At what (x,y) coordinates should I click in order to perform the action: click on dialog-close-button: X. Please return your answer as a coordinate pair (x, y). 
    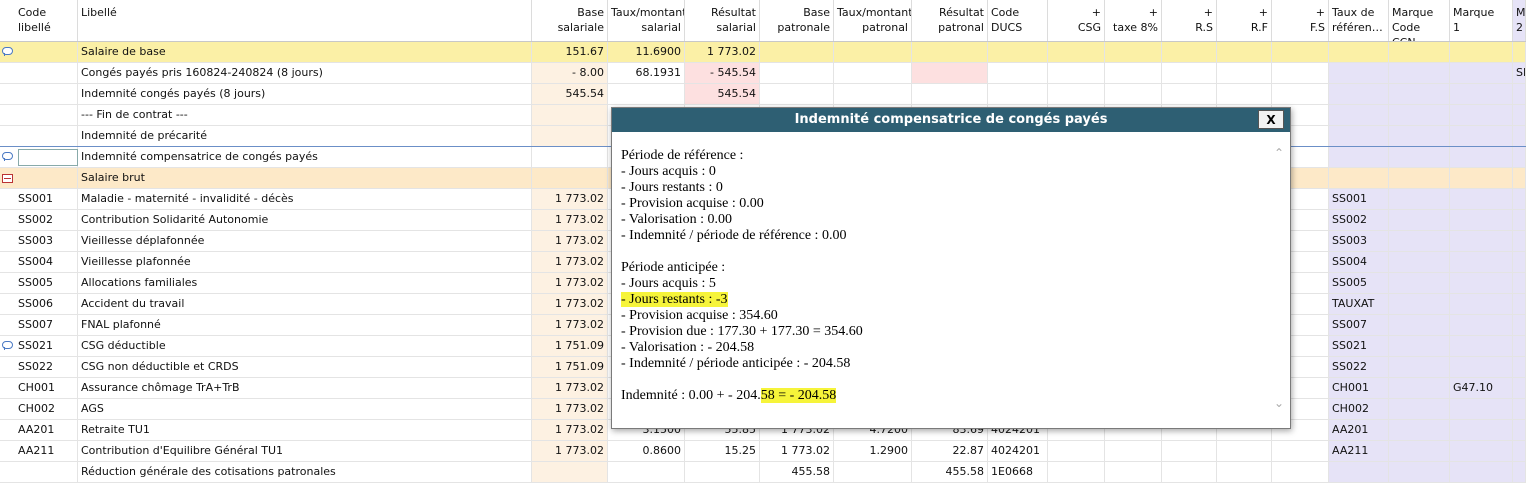
    Looking at the image, I should click on (1271, 119).